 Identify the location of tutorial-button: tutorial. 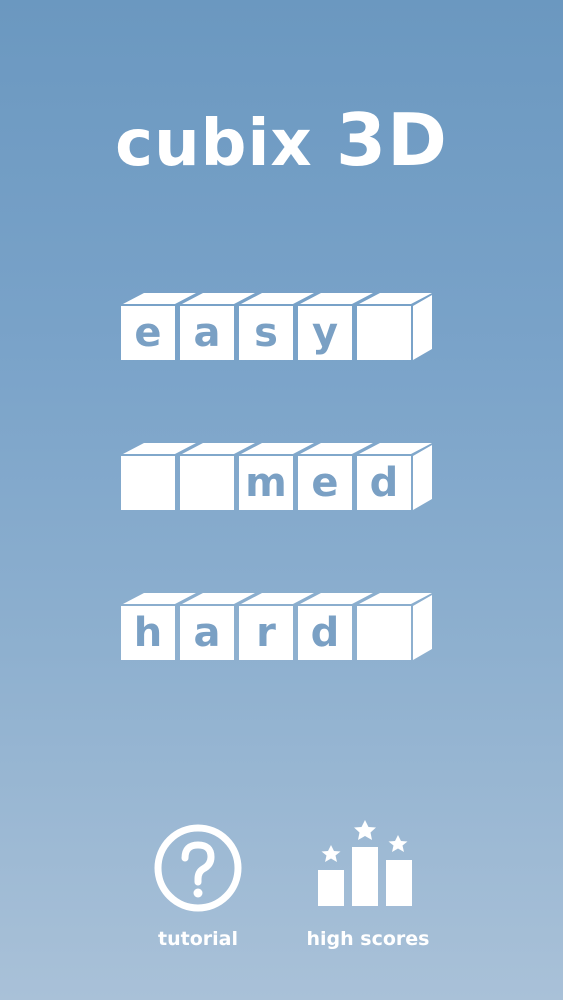
(198, 890).